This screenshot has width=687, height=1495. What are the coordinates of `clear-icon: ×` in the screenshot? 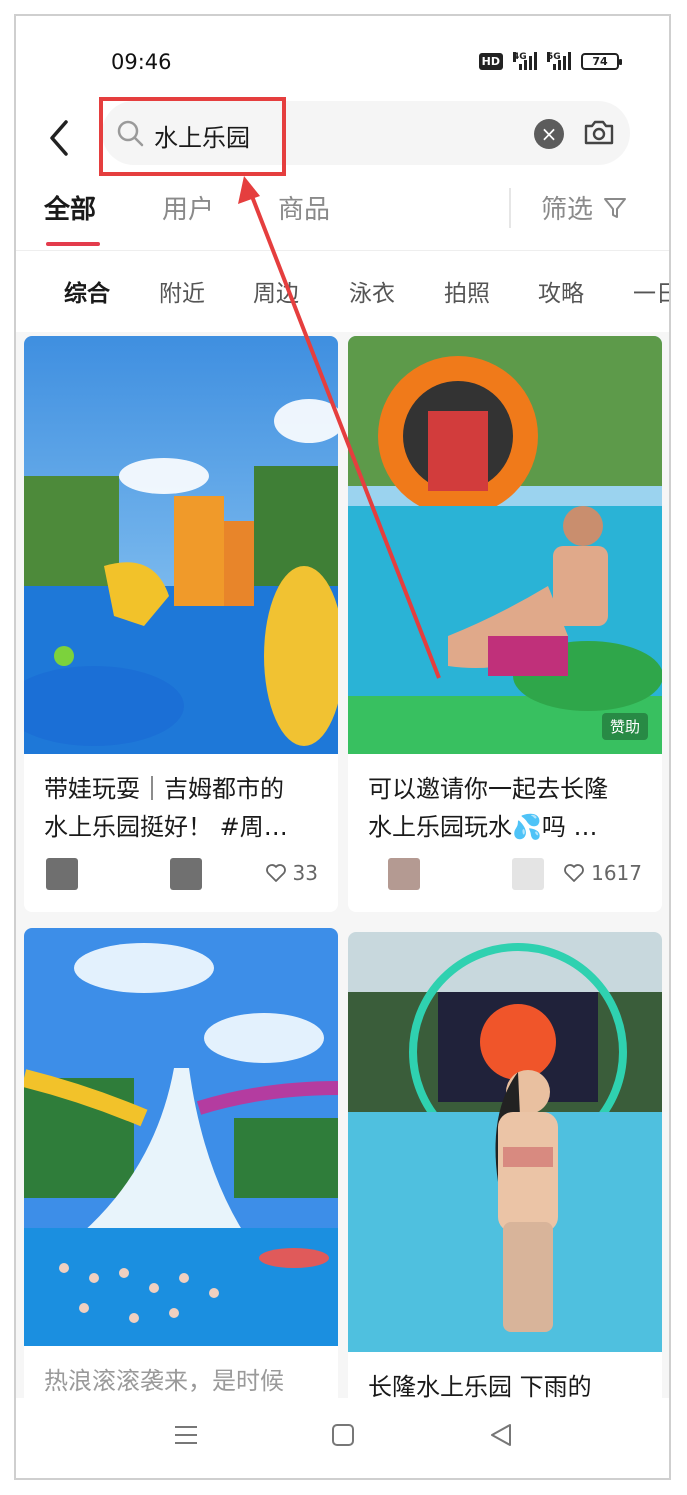 It's located at (549, 134).